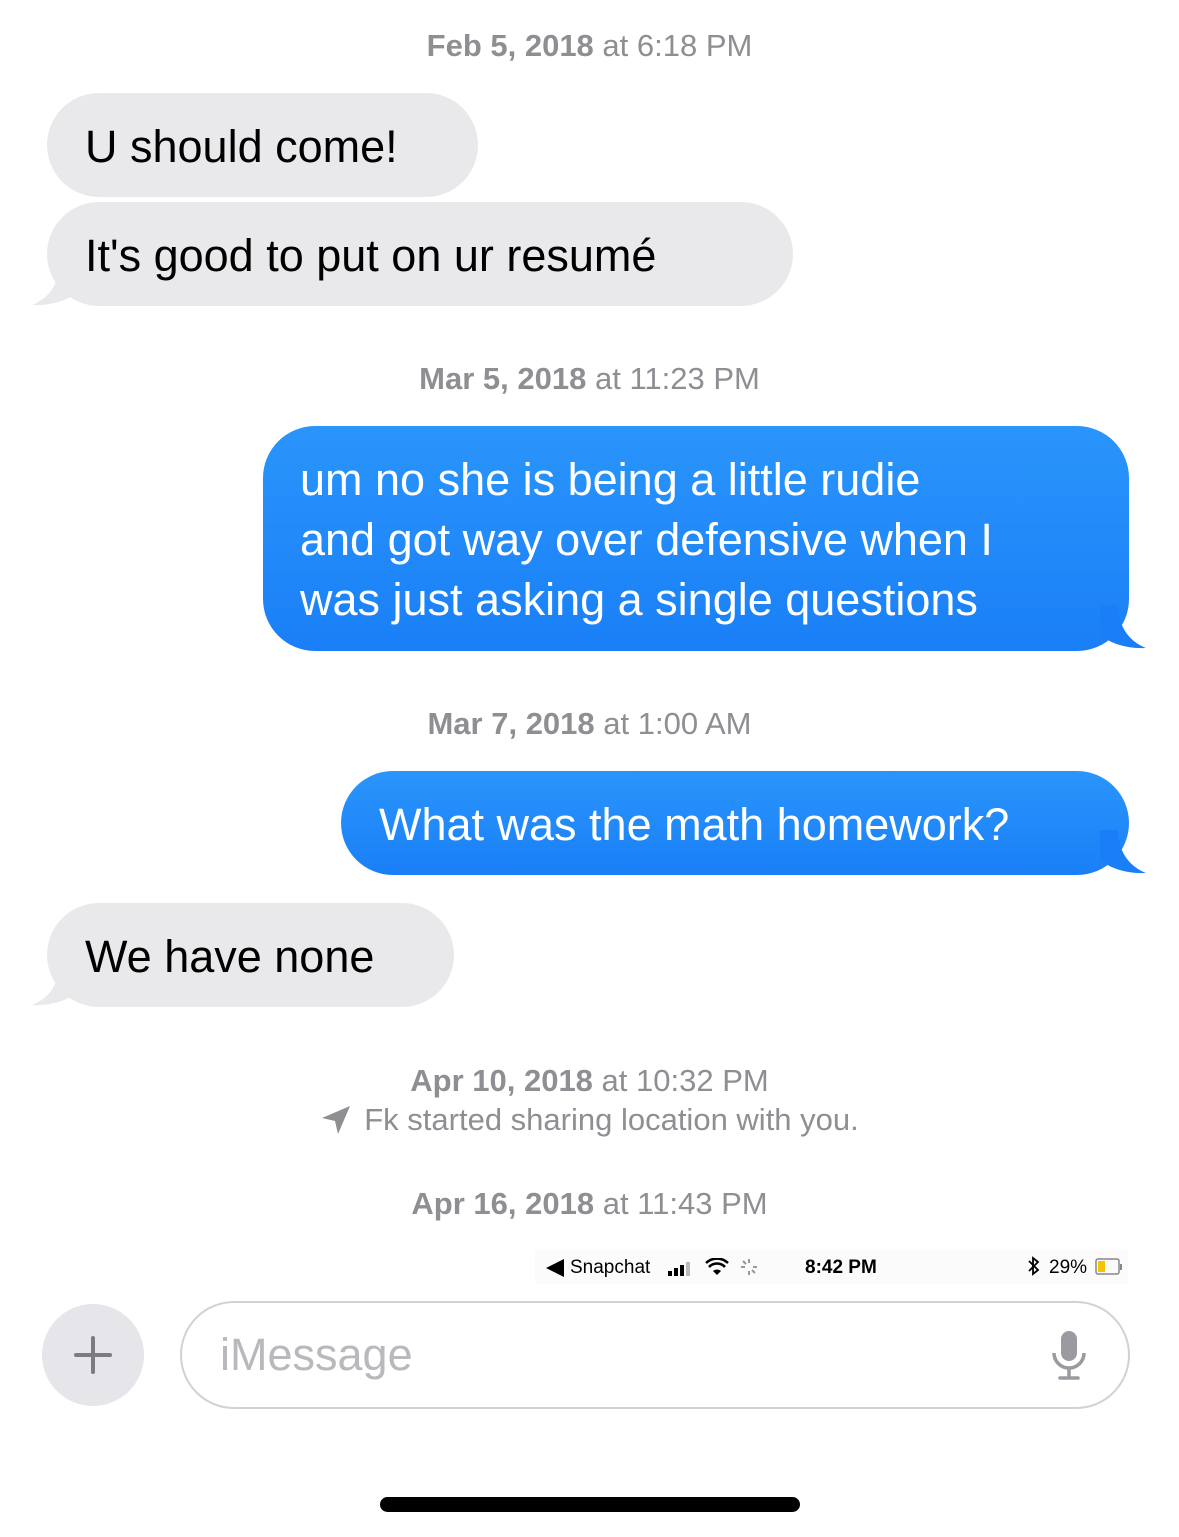 The height and width of the screenshot is (1537, 1179). Describe the element at coordinates (511, 723) in the screenshot. I see `timestamp-date: Mar 7, 2018` at that location.